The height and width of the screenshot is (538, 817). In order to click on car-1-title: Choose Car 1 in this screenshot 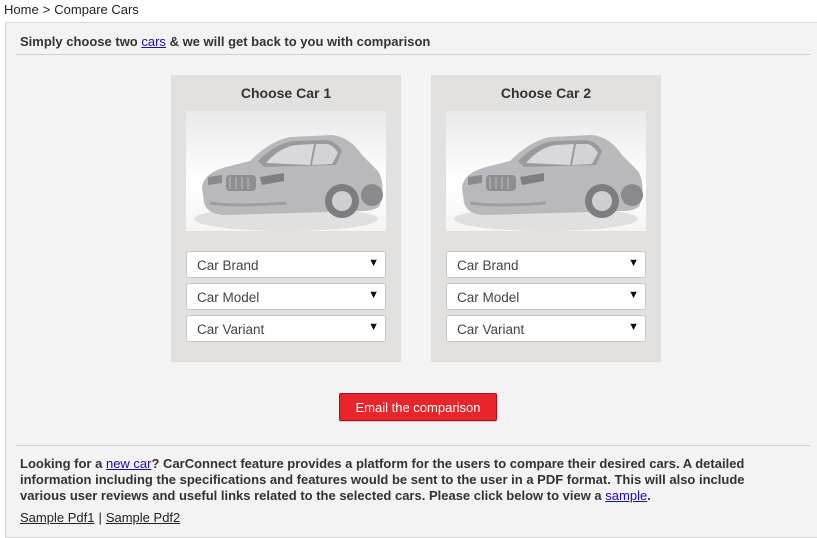, I will do `click(286, 93)`.